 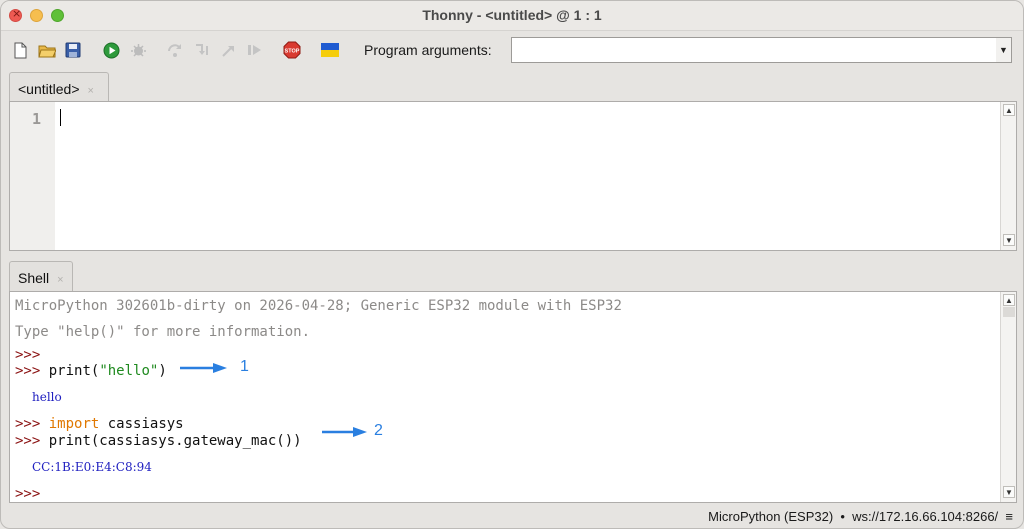 I want to click on menu-icon: ≡, so click(x=1009, y=516).